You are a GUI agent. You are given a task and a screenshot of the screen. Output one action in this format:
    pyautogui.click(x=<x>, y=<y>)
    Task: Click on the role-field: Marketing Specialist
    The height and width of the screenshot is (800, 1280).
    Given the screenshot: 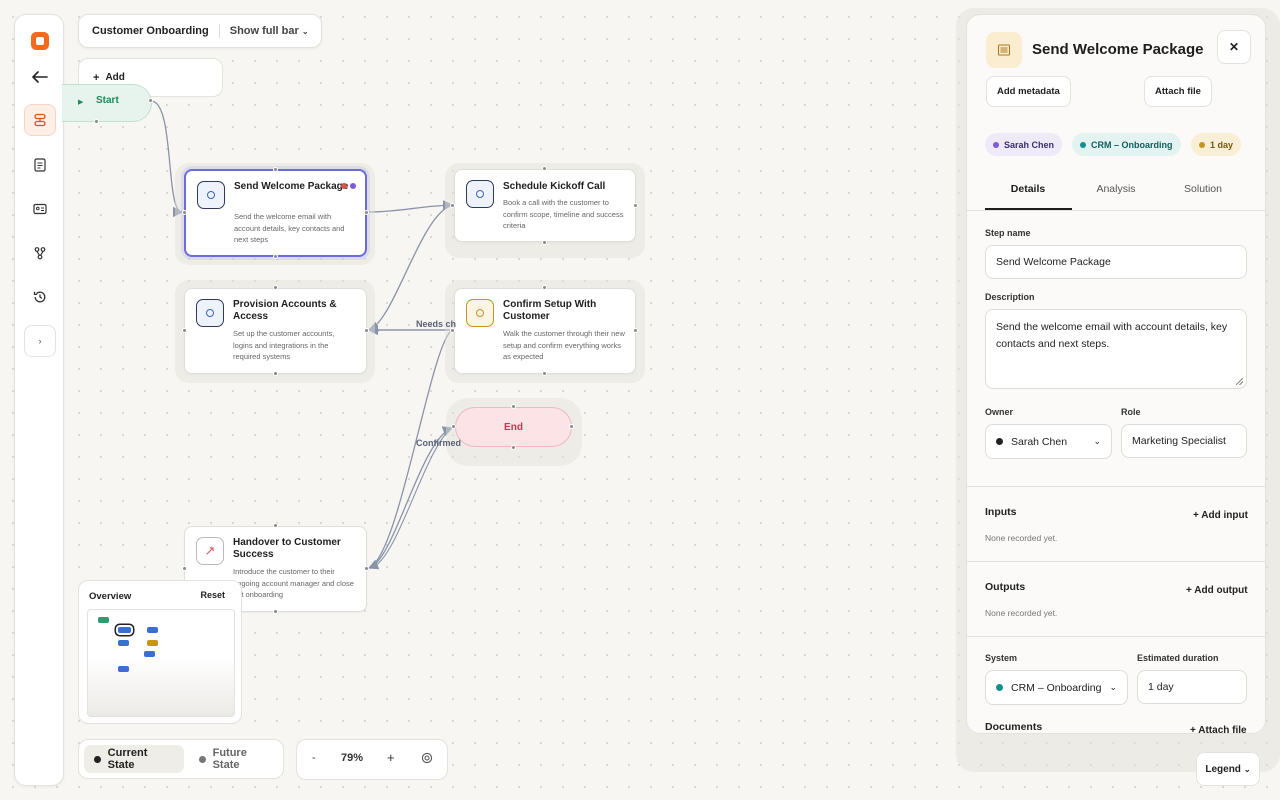 What is the action you would take?
    pyautogui.click(x=1184, y=441)
    